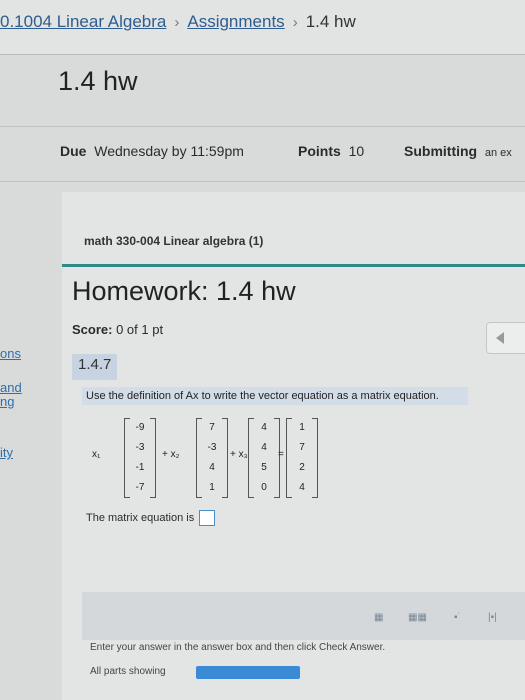 Image resolution: width=525 pixels, height=700 pixels. Describe the element at coordinates (96, 454) in the screenshot. I see `coef-label: x₁` at that location.